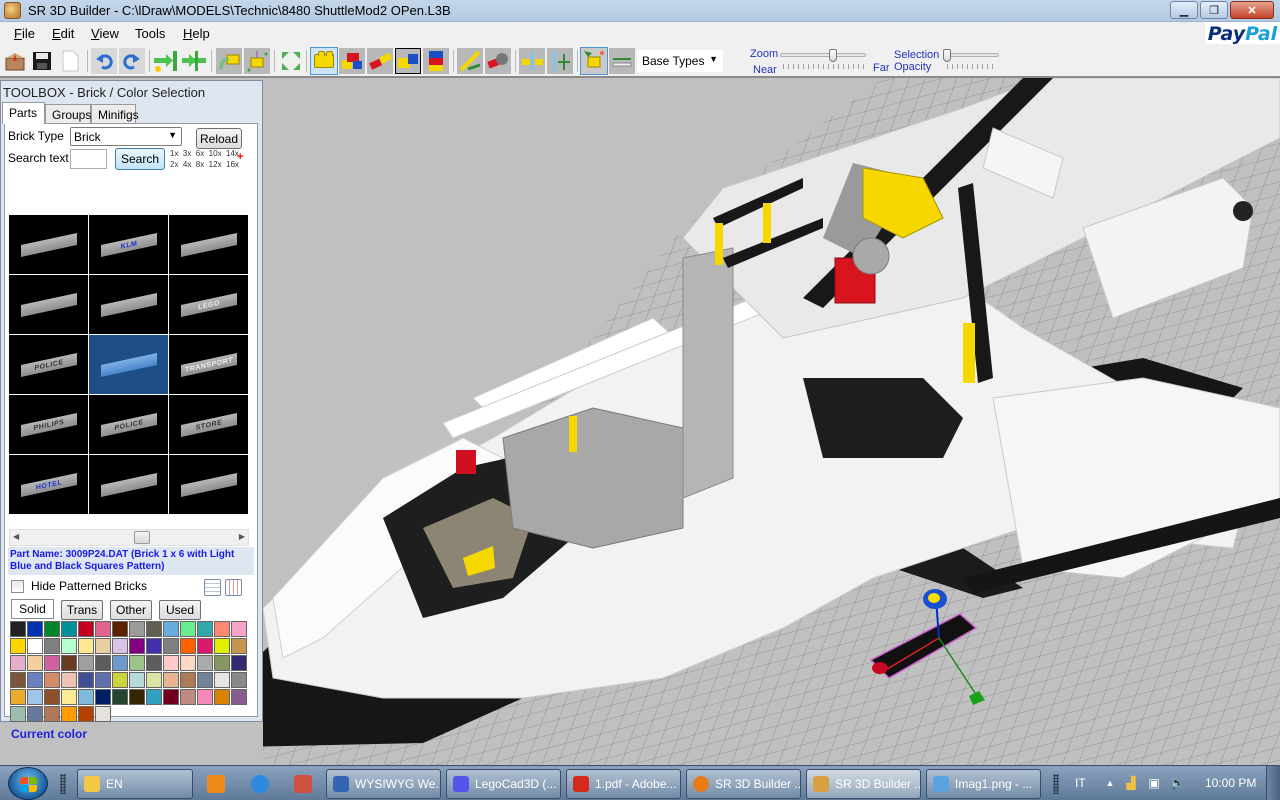 This screenshot has height=800, width=1280. Describe the element at coordinates (212, 587) in the screenshot. I see `list-view-button` at that location.